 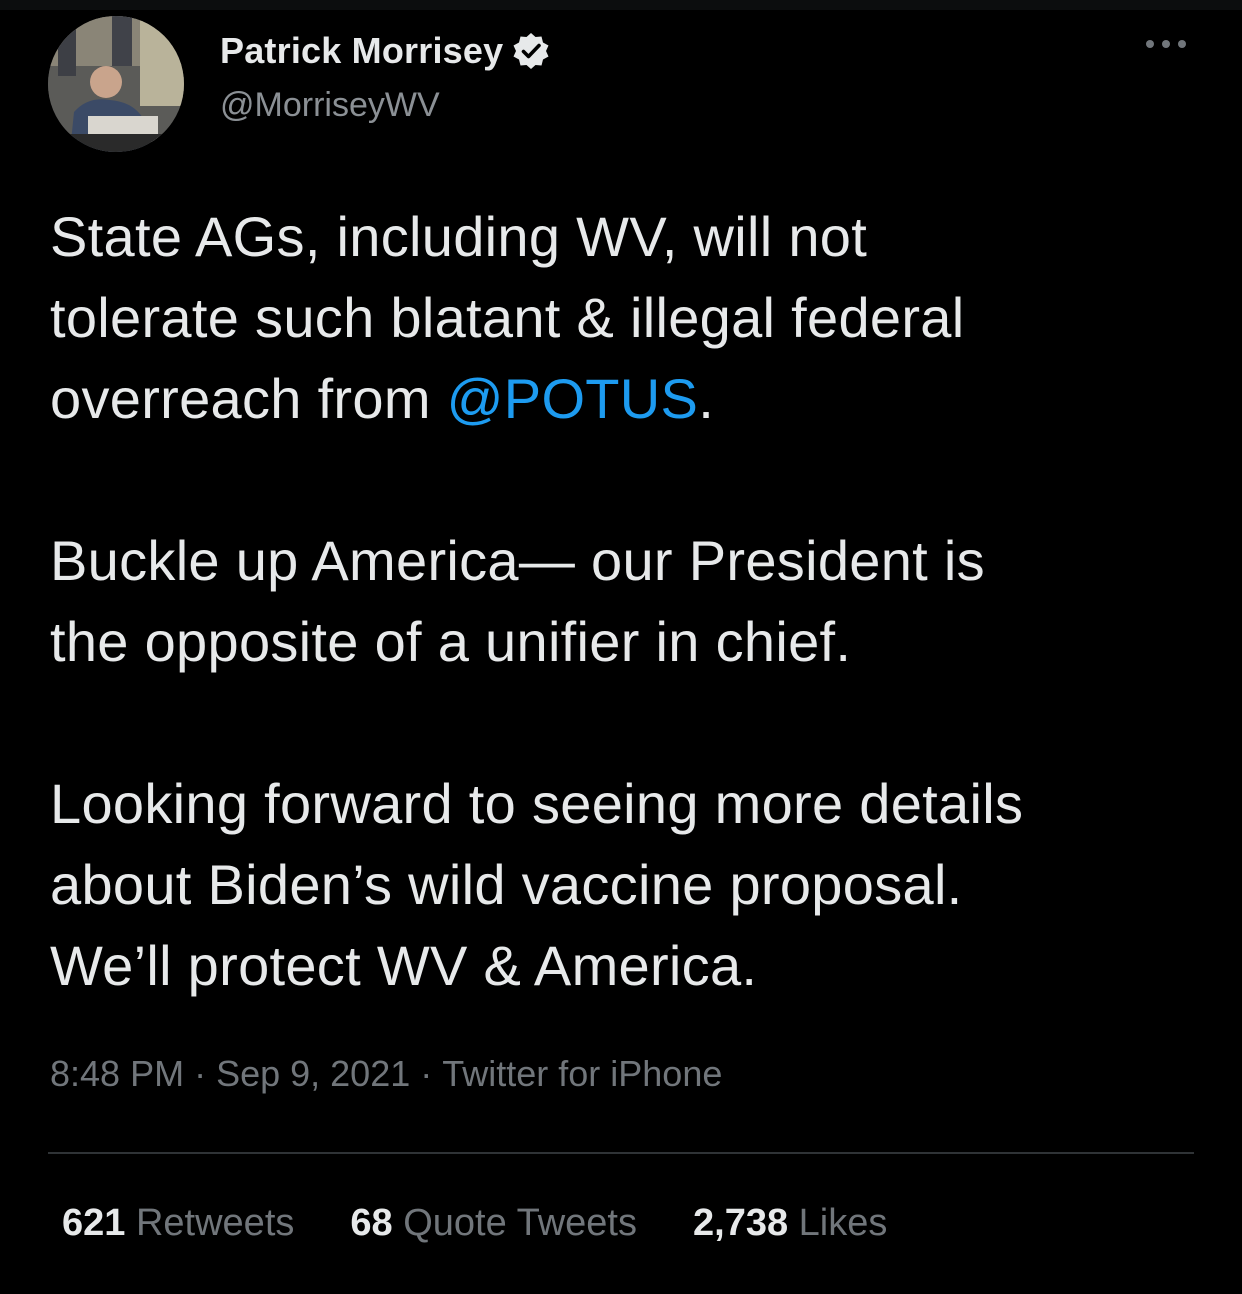 What do you see at coordinates (790, 1223) in the screenshot?
I see `likes-stat: 2,738 Likes` at bounding box center [790, 1223].